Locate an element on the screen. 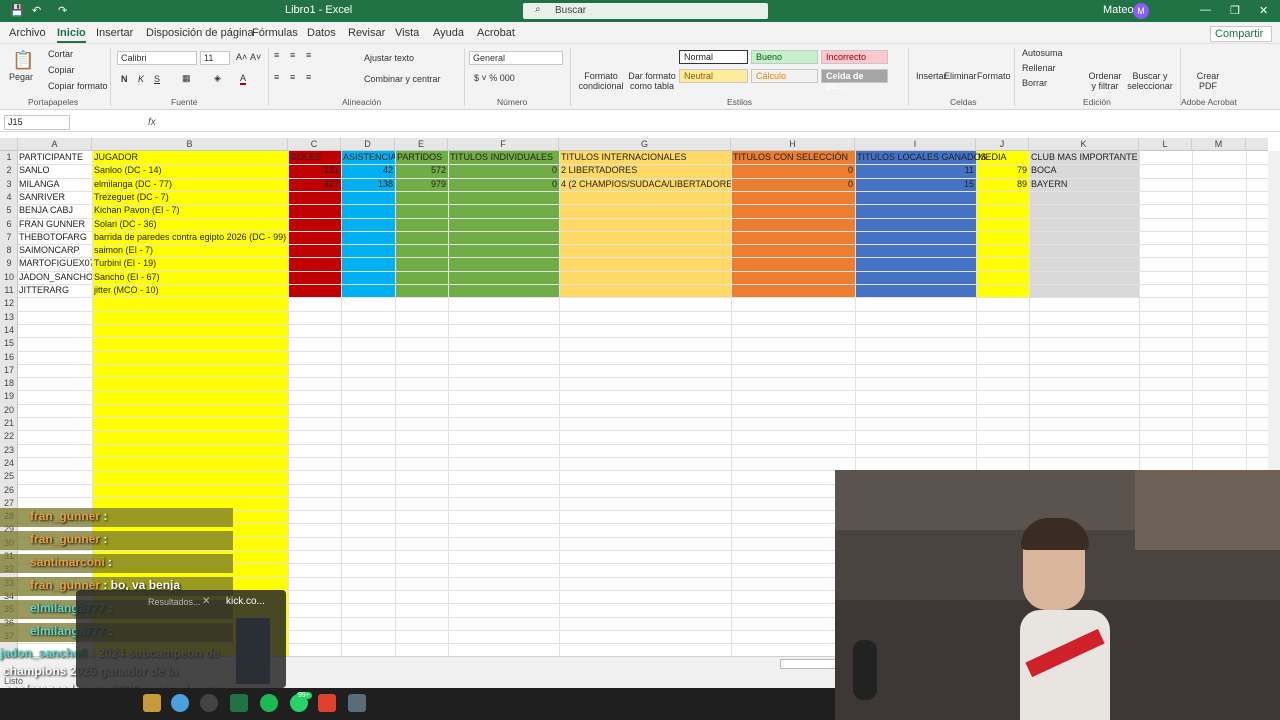  shrink-font-icon: A˅ is located at coordinates (255, 57).